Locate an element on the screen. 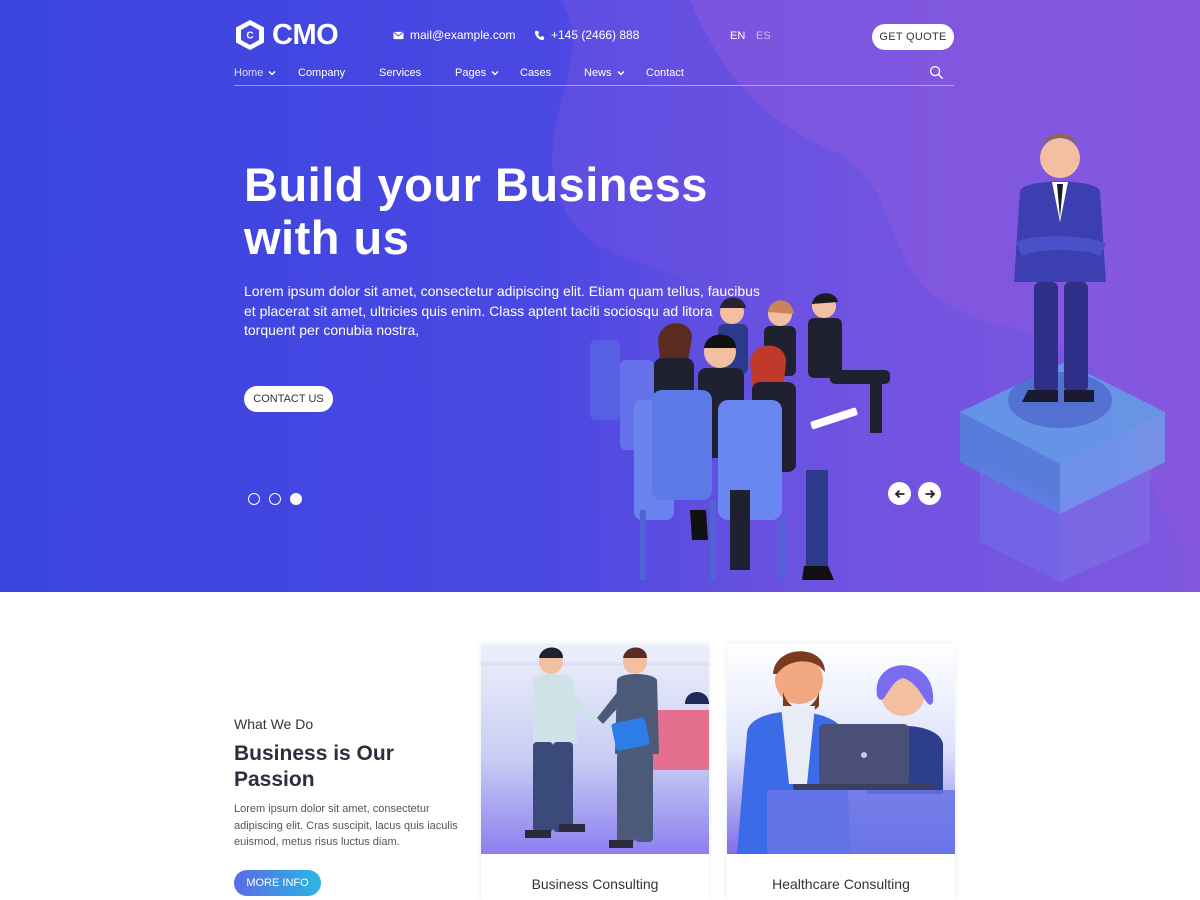  nav-item-label: Cases is located at coordinates (536, 73).